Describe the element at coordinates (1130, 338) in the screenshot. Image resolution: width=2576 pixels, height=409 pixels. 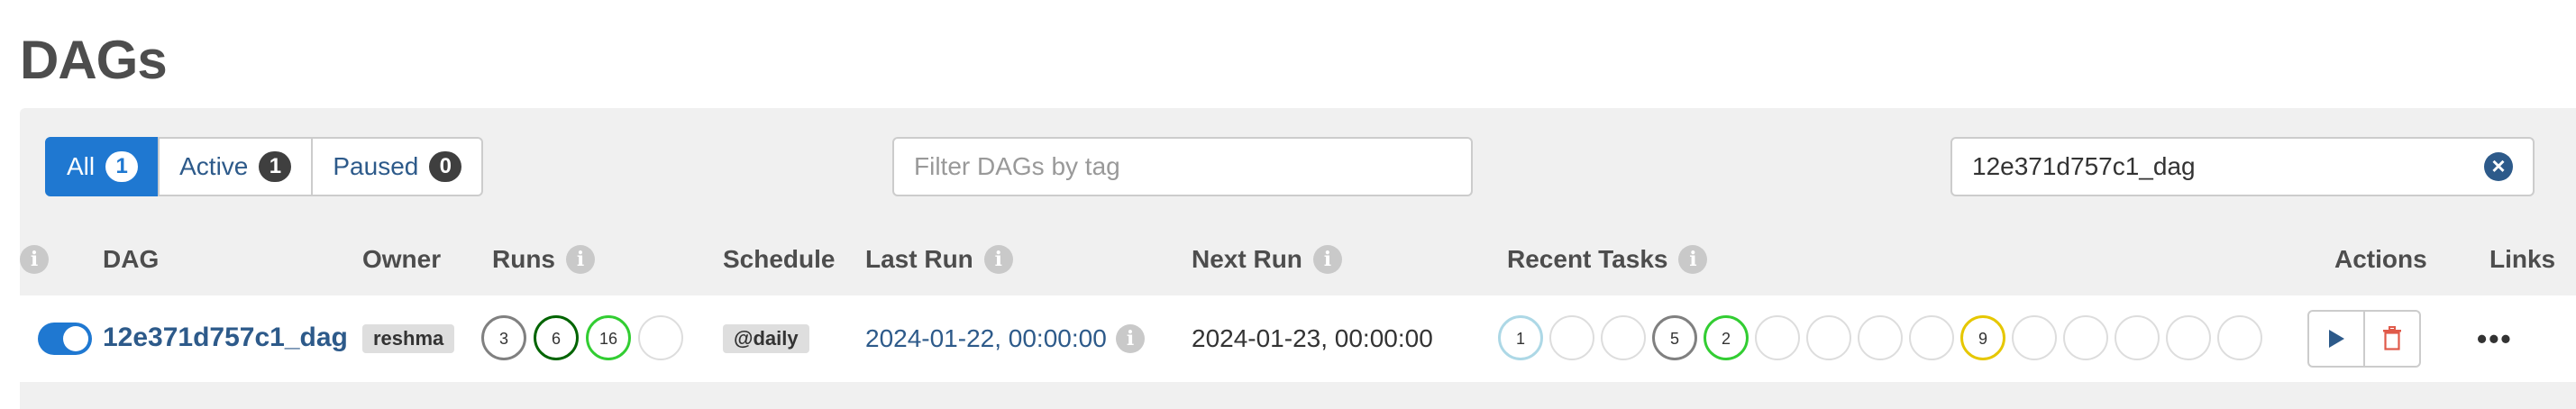
I see `last-run-details-icon: i` at that location.